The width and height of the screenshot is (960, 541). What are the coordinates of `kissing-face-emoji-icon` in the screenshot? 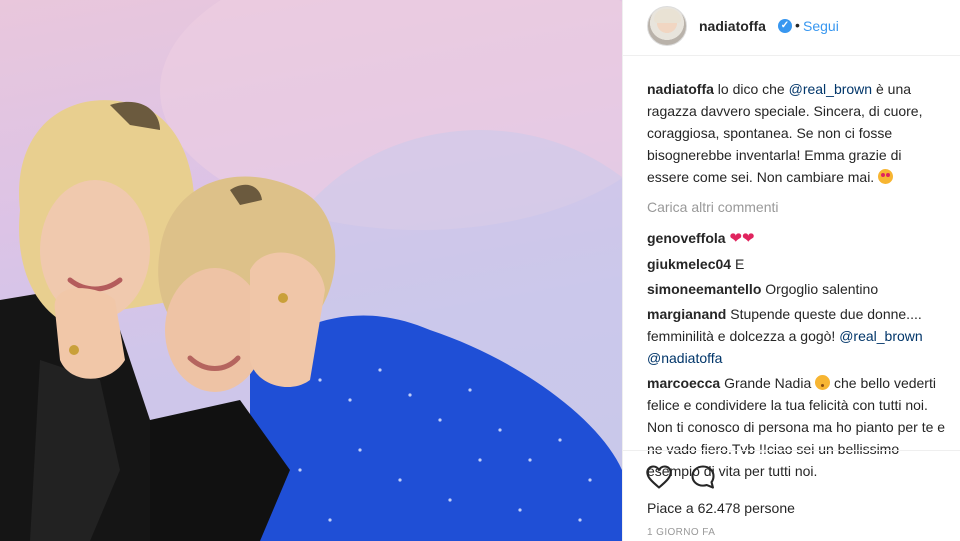 It's located at (823, 382).